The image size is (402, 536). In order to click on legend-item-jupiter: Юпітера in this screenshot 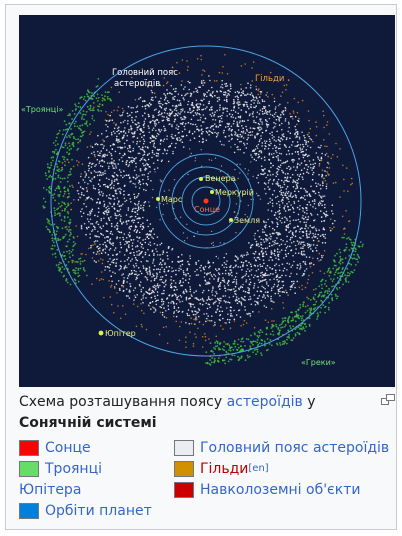, I will do `click(50, 490)`.